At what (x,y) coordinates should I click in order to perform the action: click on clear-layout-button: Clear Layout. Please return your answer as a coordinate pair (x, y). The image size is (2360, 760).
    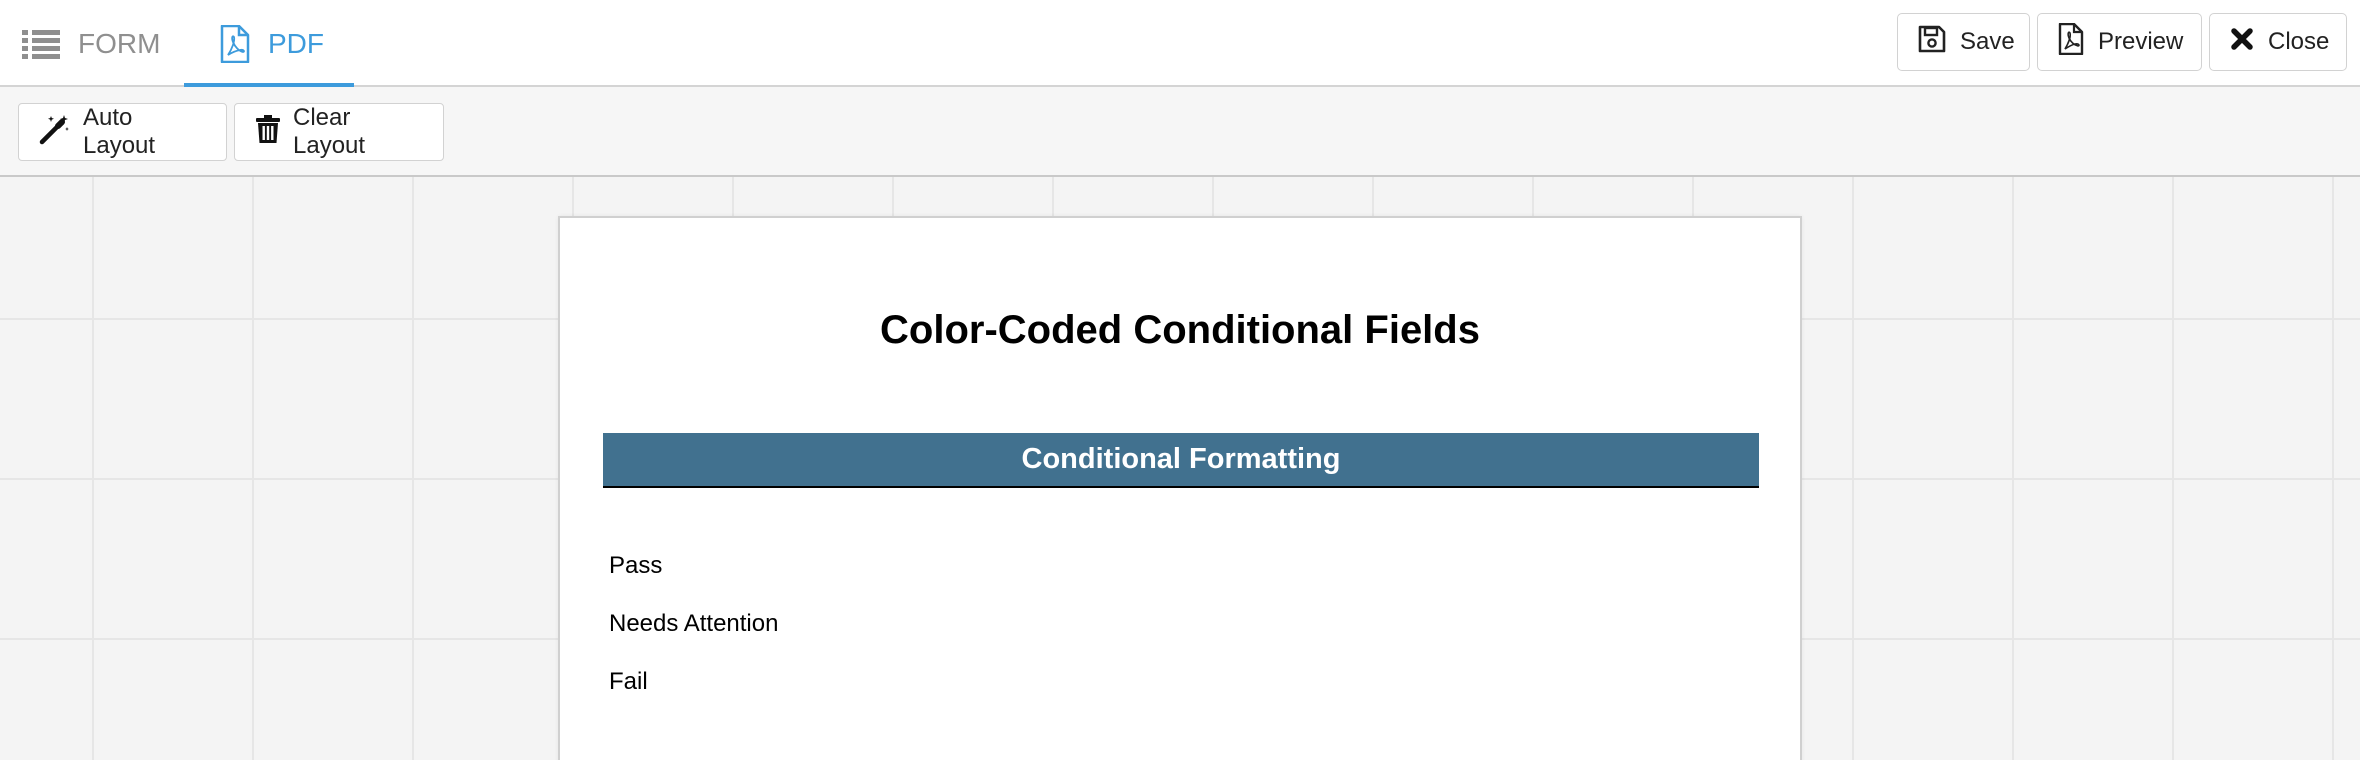
    Looking at the image, I should click on (339, 132).